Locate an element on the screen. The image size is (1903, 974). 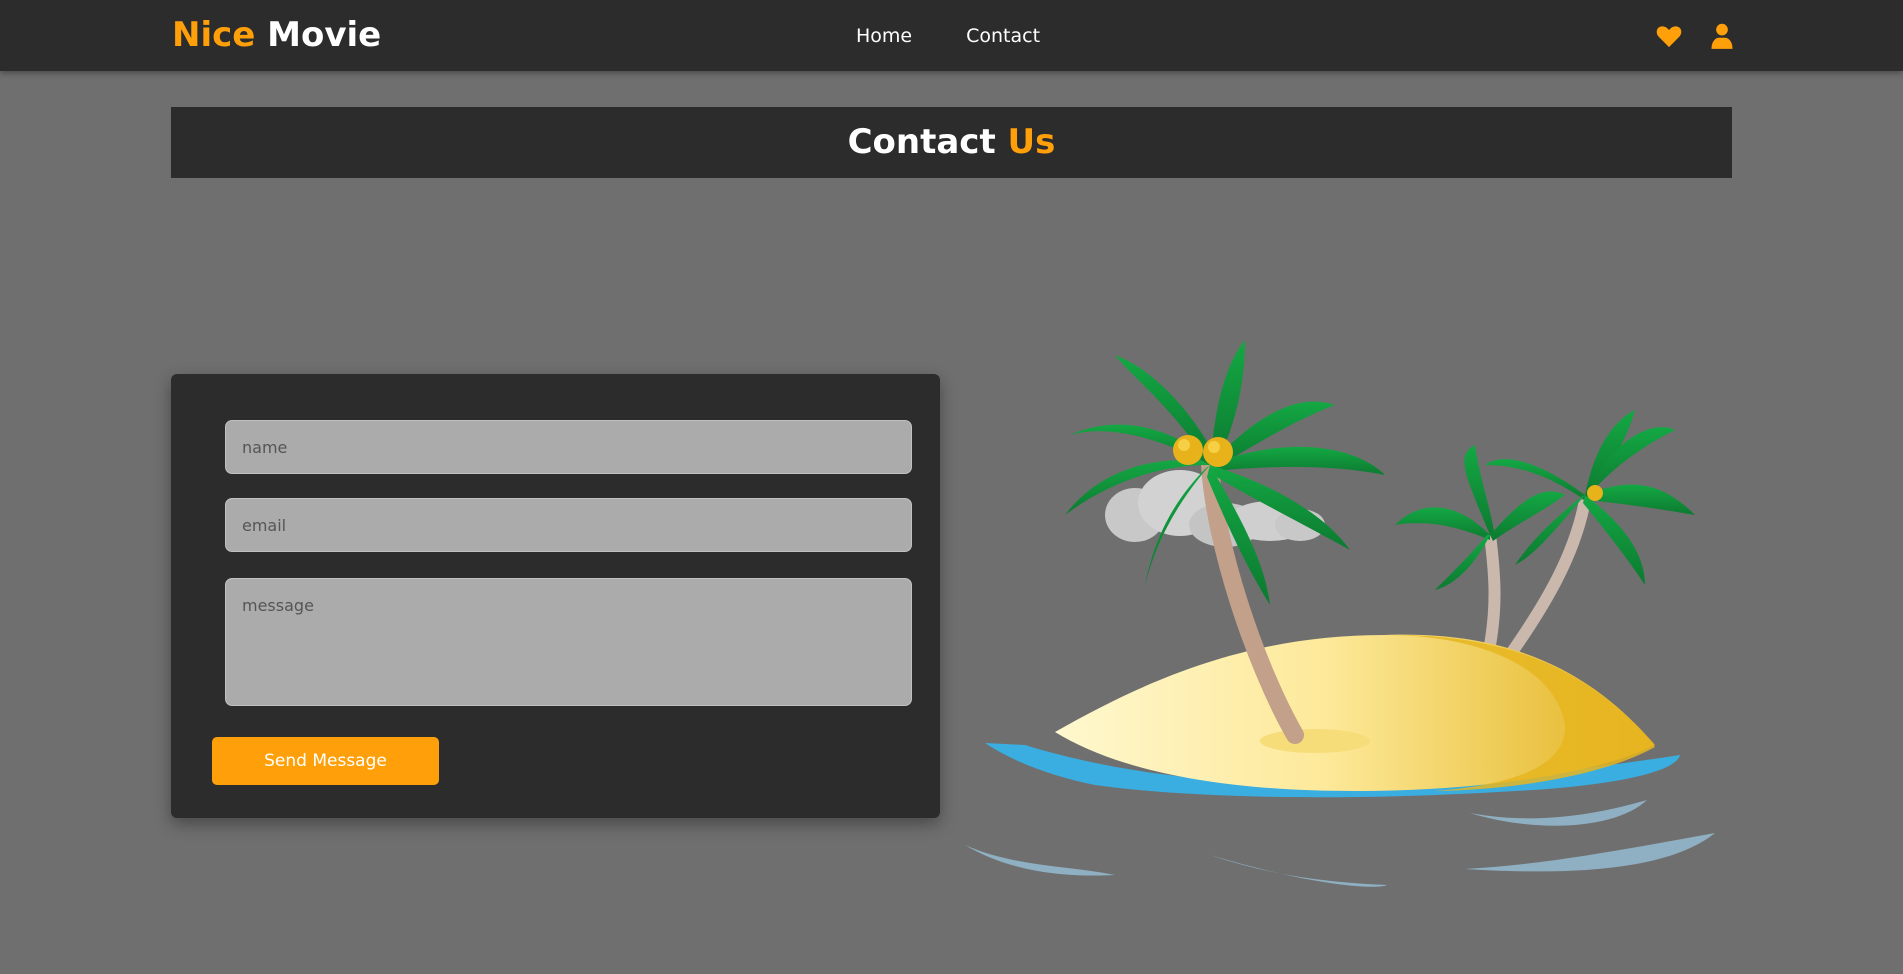
logo-main-text: Movie is located at coordinates (324, 35).